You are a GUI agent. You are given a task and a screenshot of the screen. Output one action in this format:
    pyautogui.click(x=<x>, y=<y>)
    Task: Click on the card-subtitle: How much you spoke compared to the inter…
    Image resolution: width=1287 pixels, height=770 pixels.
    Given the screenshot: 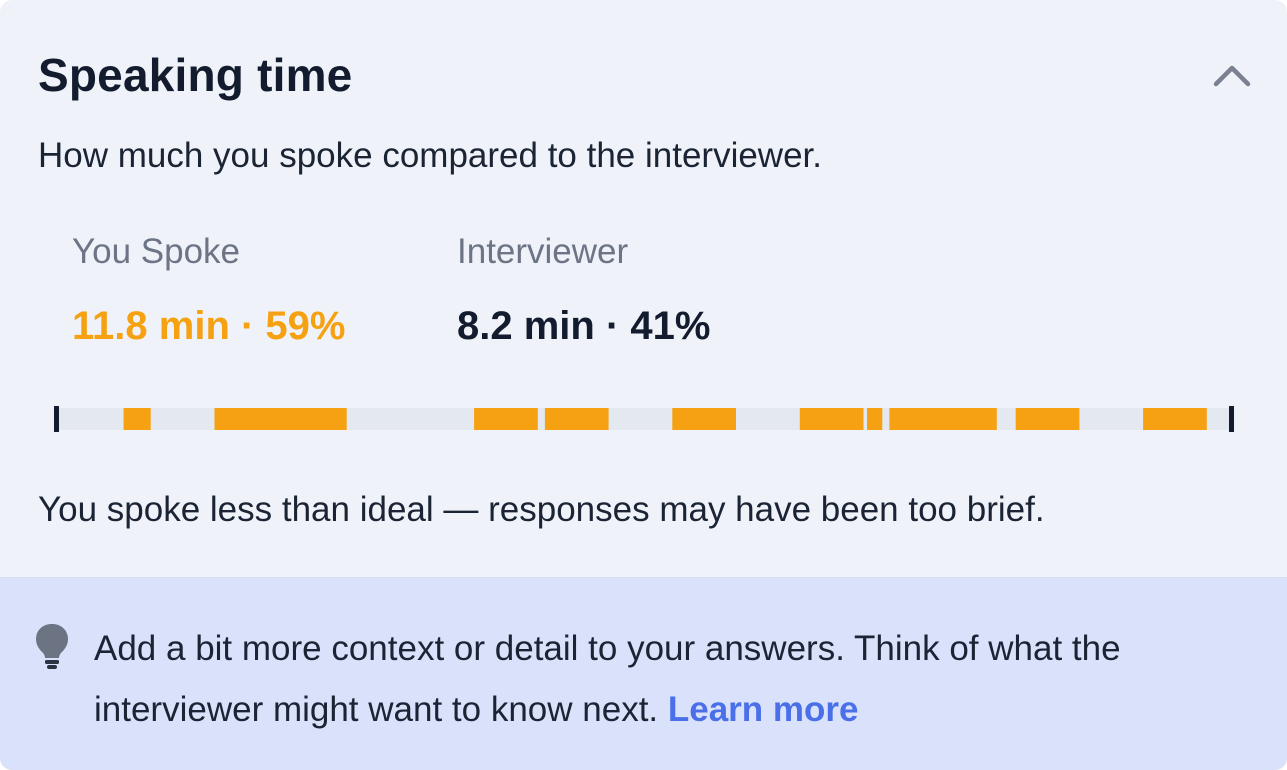 What is the action you would take?
    pyautogui.click(x=430, y=155)
    